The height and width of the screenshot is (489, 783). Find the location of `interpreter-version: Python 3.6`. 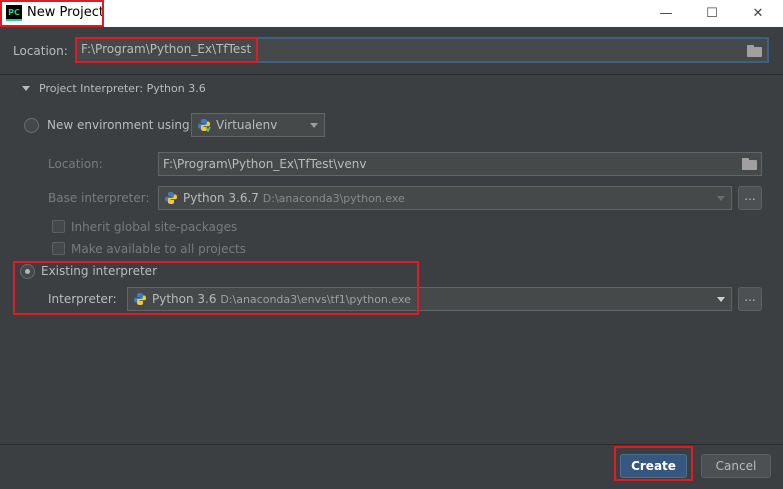

interpreter-version: Python 3.6 is located at coordinates (184, 299).